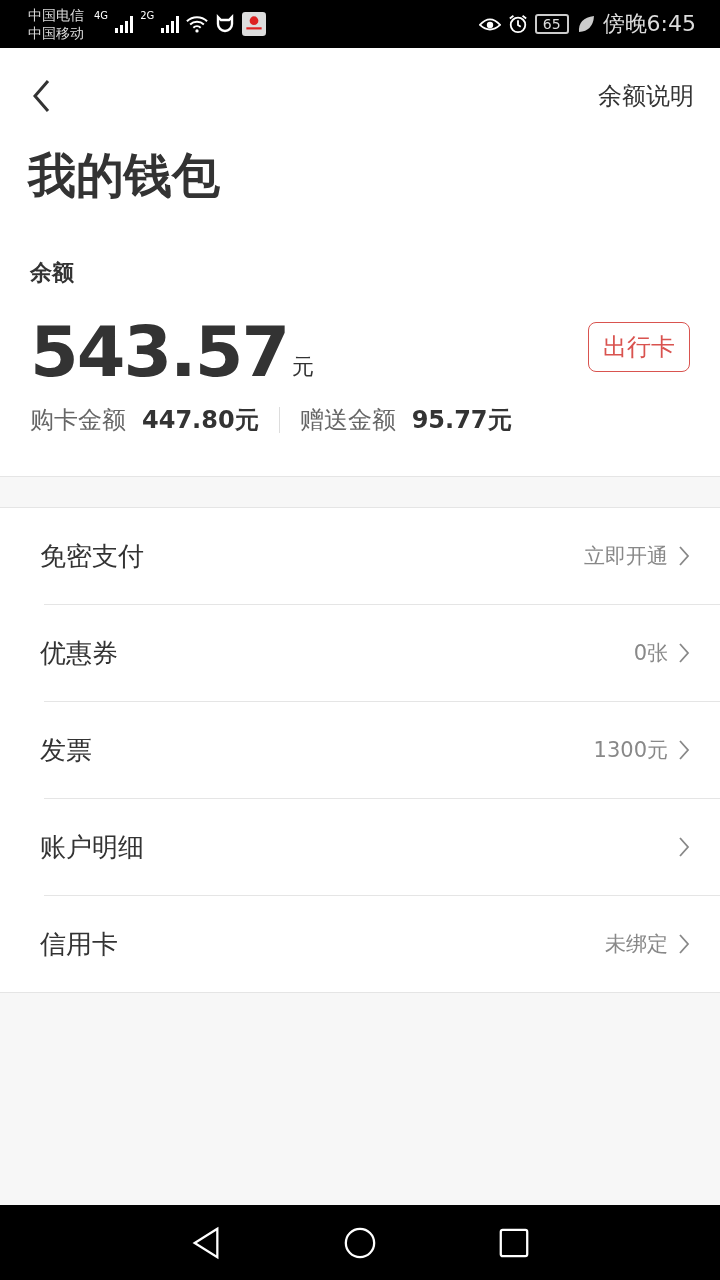  I want to click on balance-label: 余额, so click(52, 273).